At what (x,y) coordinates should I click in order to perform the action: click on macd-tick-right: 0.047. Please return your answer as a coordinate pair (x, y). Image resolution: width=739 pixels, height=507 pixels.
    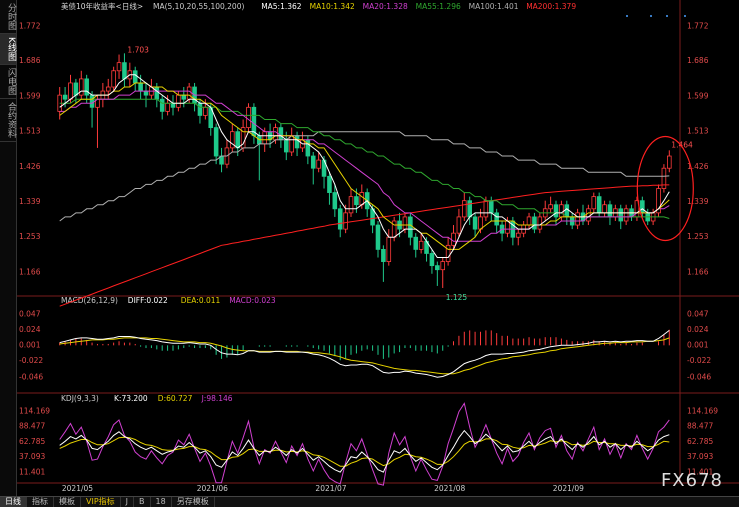
    Looking at the image, I should click on (698, 313).